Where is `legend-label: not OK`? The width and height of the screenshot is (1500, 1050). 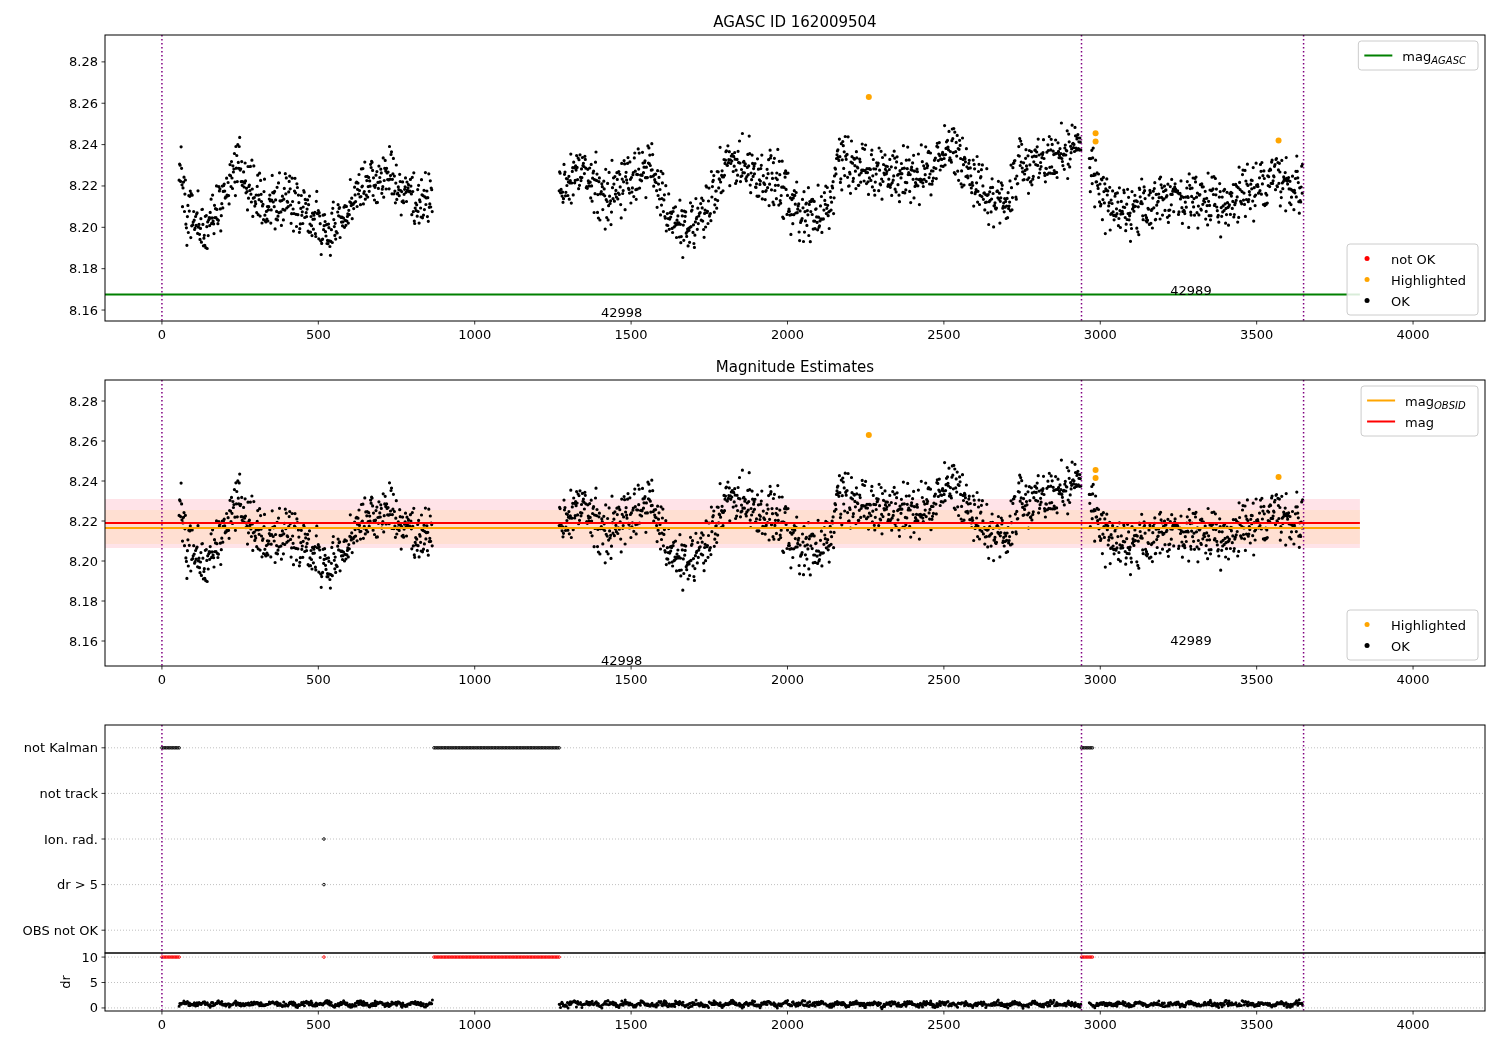 legend-label: not OK is located at coordinates (1413, 259).